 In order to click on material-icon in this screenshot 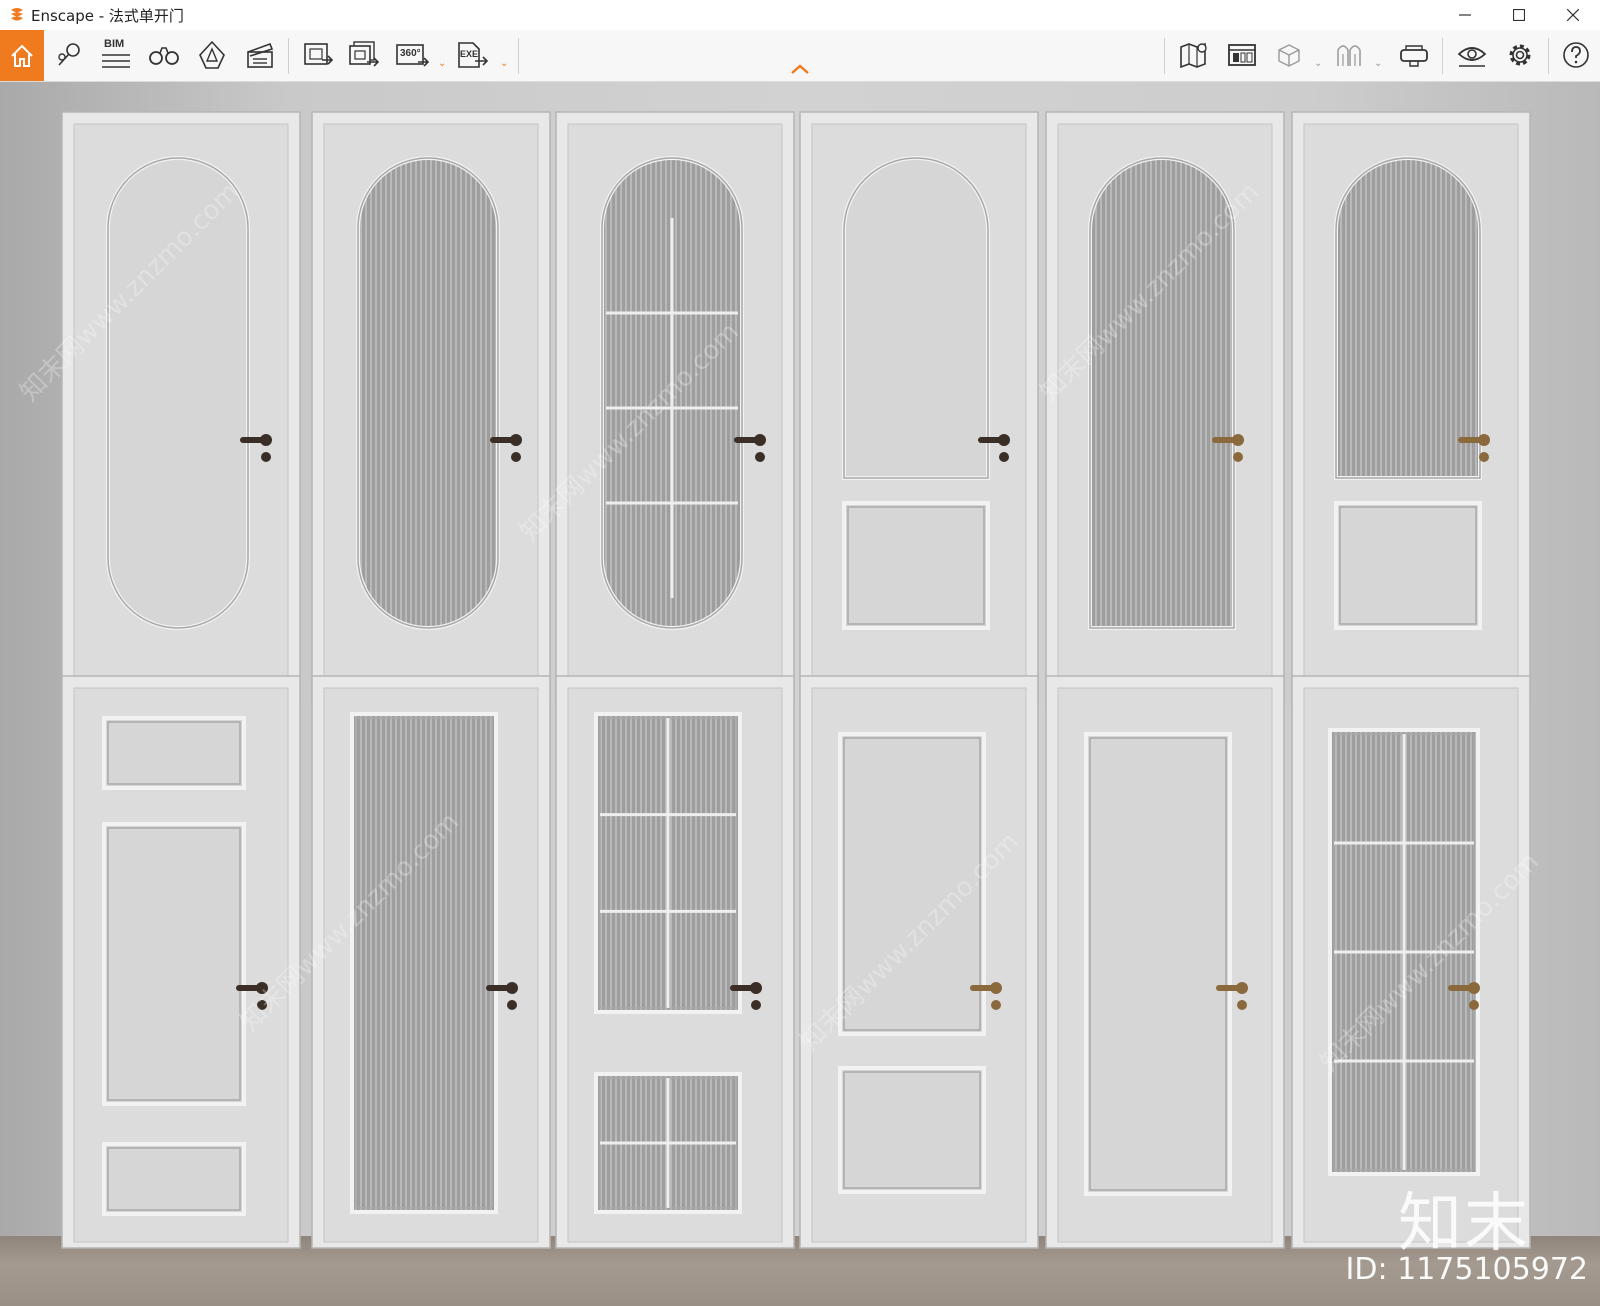, I will do `click(1349, 55)`.